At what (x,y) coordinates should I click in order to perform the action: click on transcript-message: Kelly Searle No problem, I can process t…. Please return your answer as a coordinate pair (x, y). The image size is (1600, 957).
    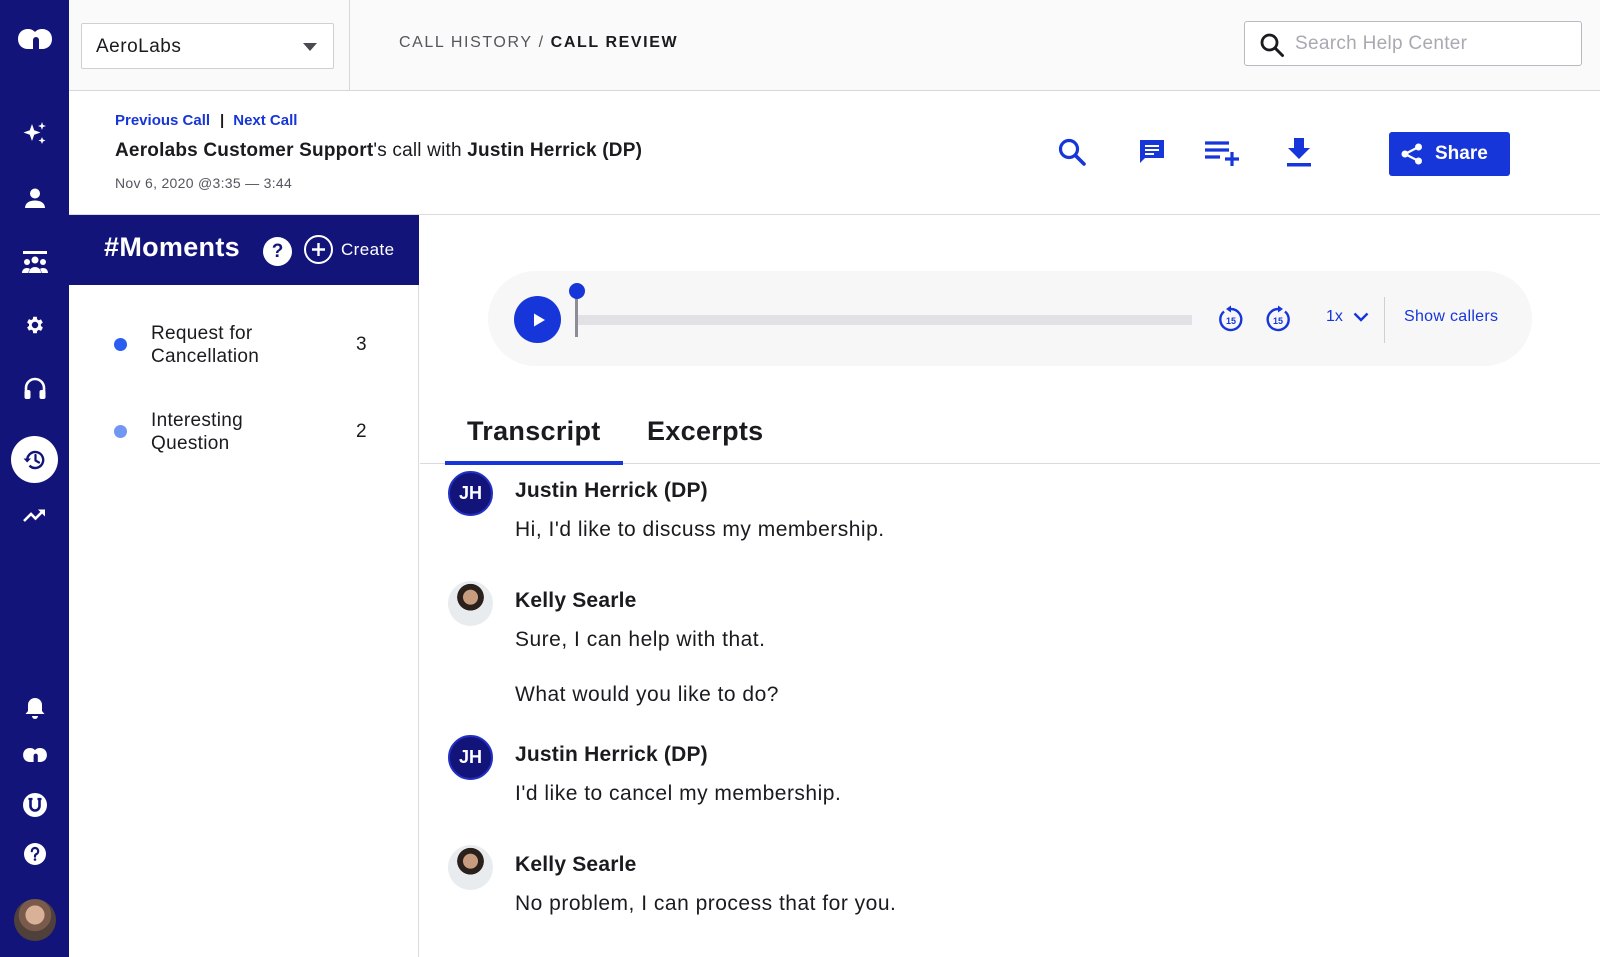
    Looking at the image, I should click on (998, 885).